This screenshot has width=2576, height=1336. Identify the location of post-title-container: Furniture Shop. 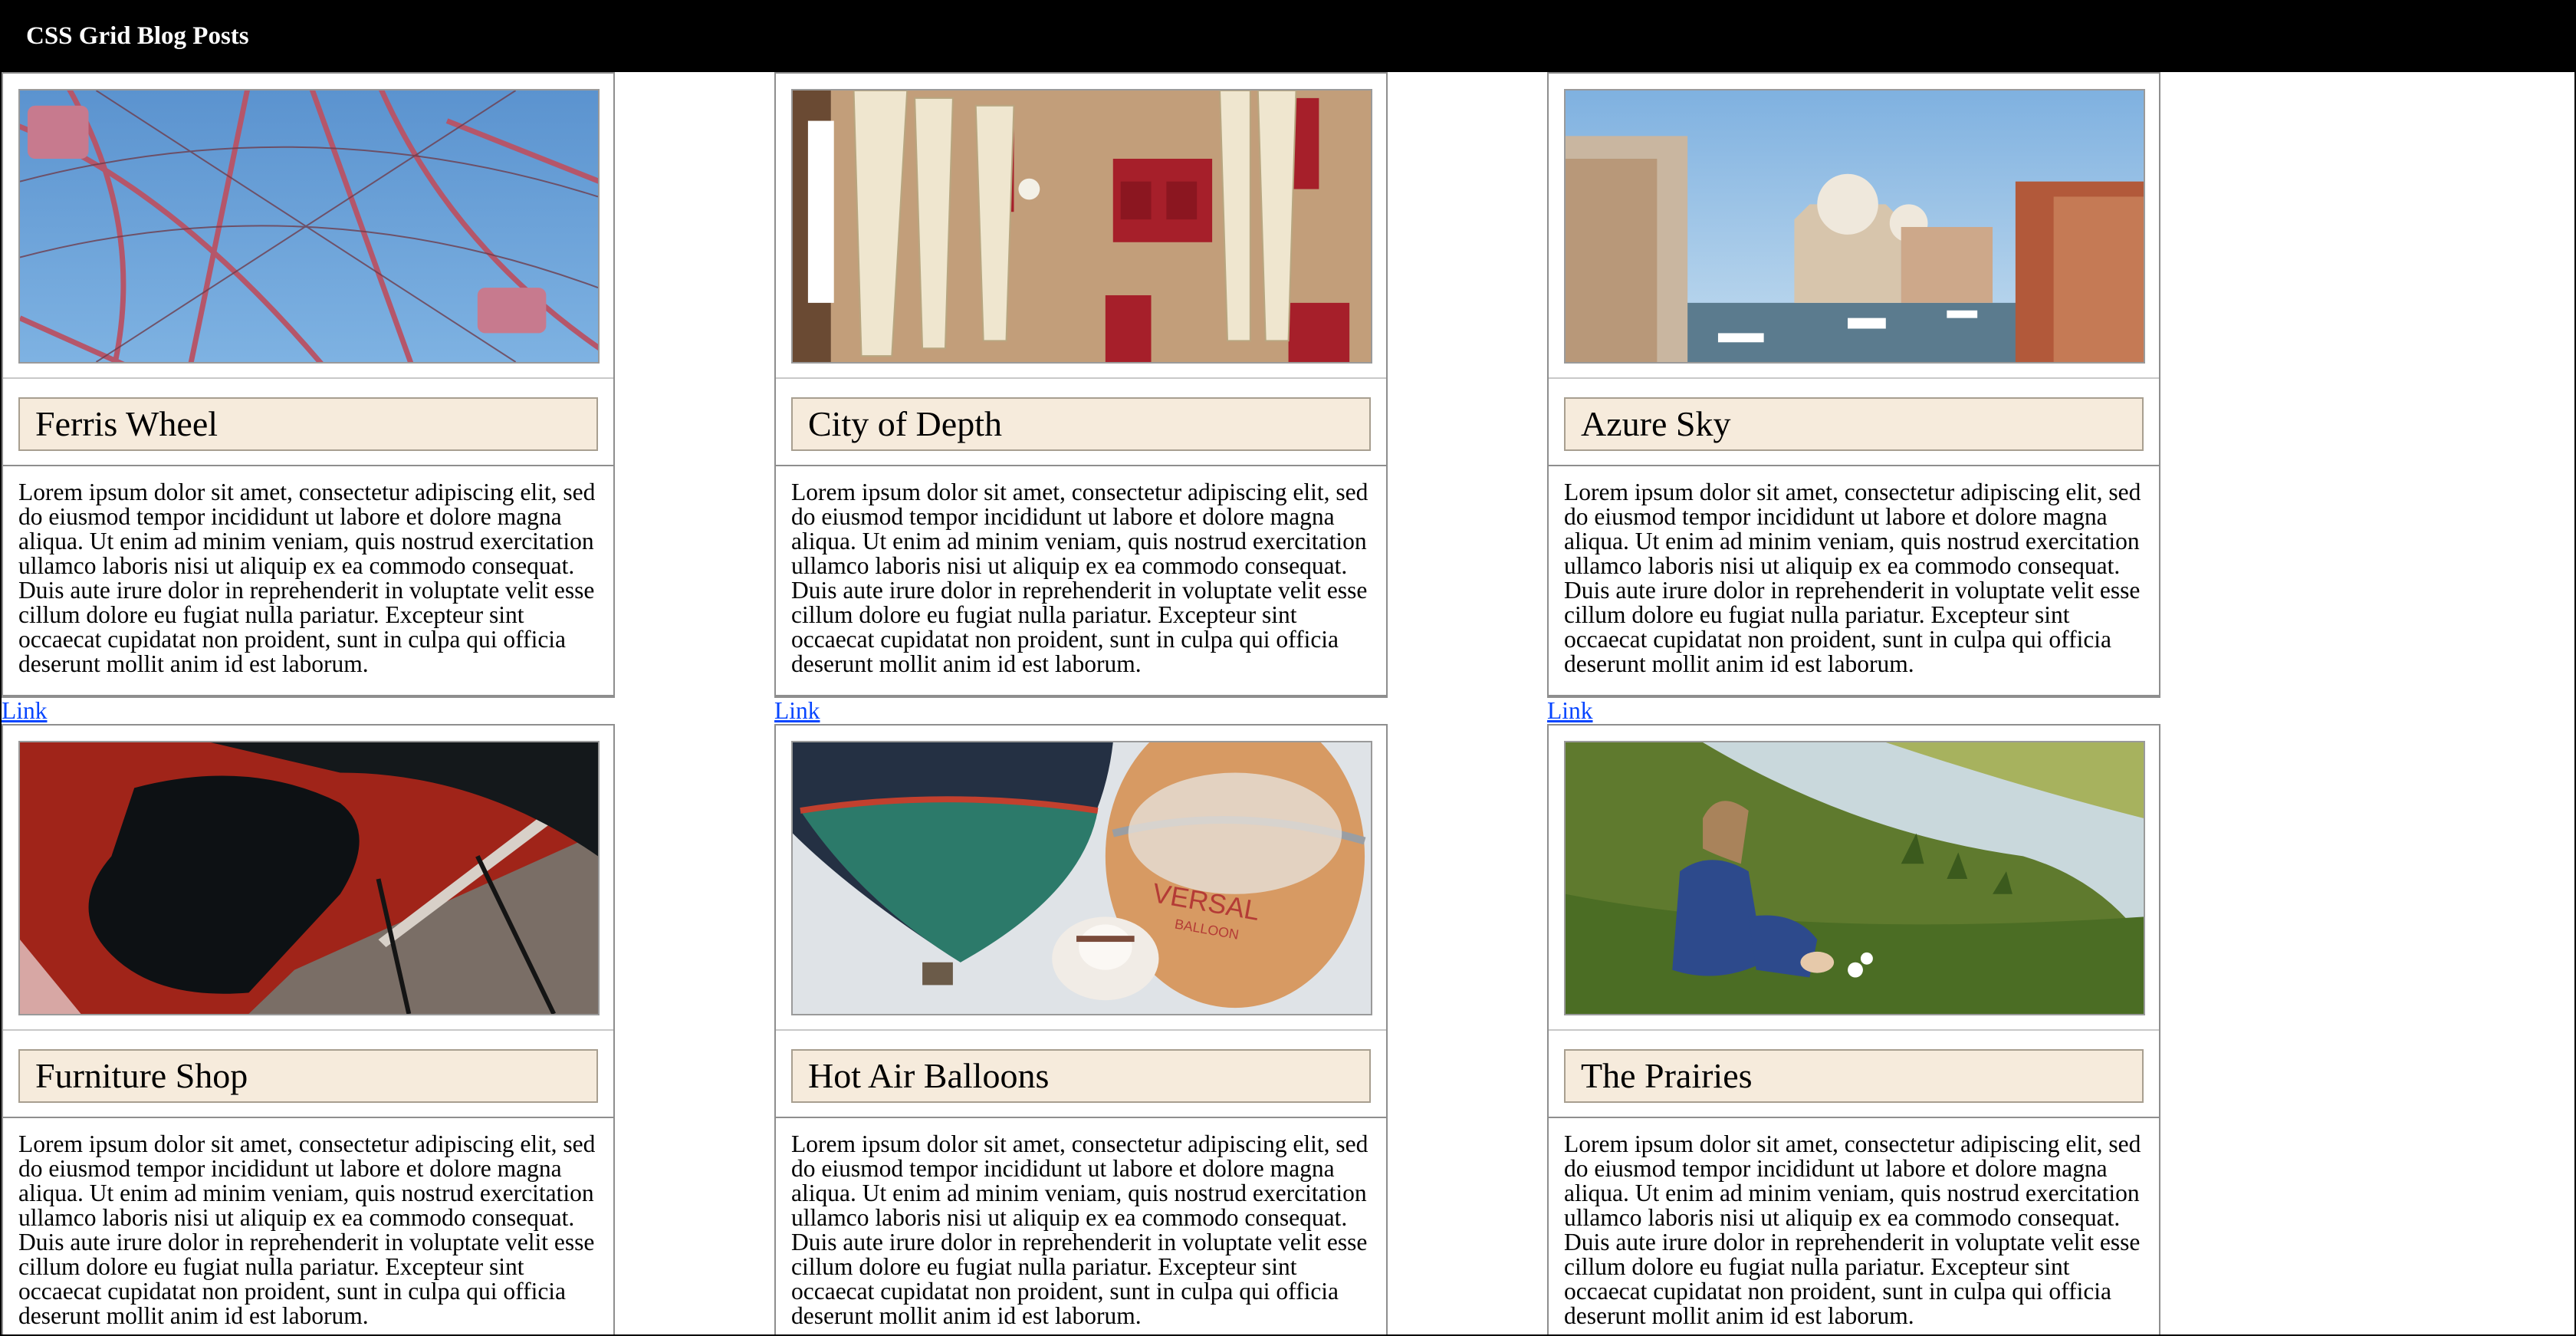
(308, 1074).